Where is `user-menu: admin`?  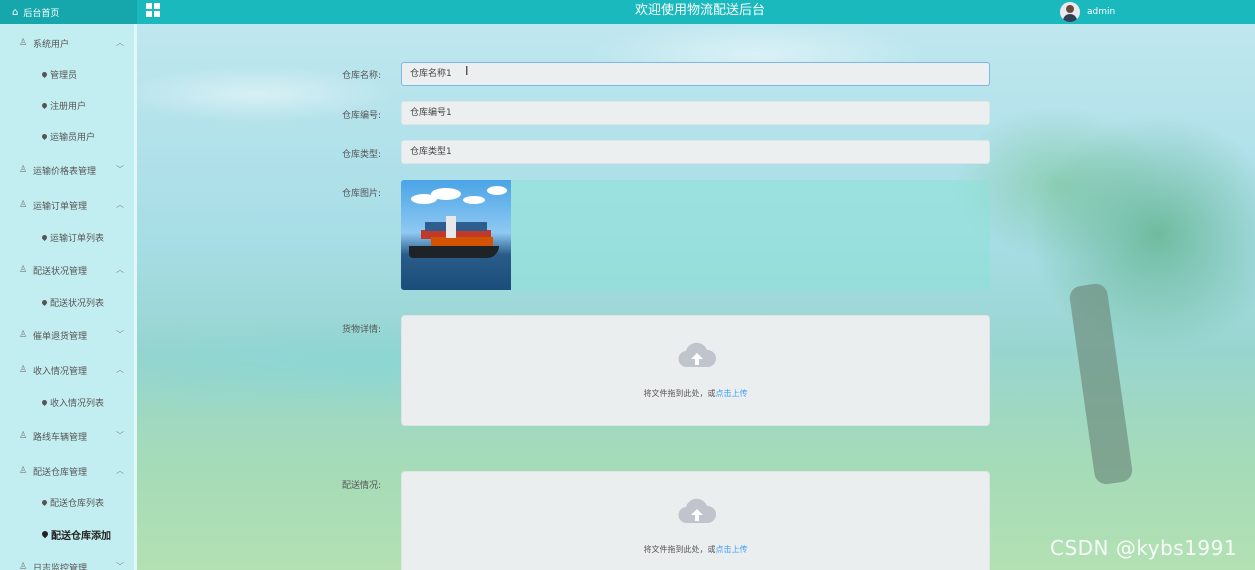
user-menu: admin is located at coordinates (1087, 12).